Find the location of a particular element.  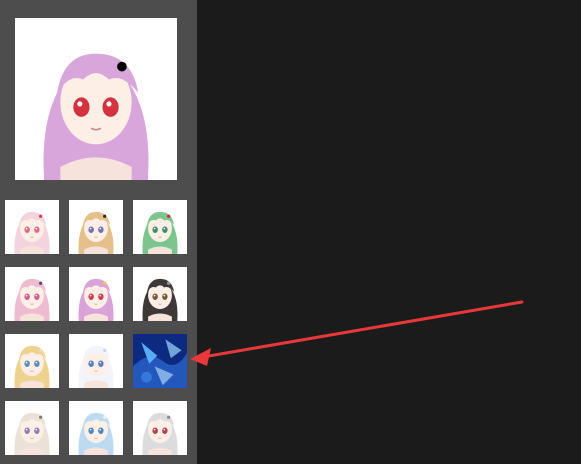

glitched-blue-image-thumbnail is located at coordinates (160, 361).